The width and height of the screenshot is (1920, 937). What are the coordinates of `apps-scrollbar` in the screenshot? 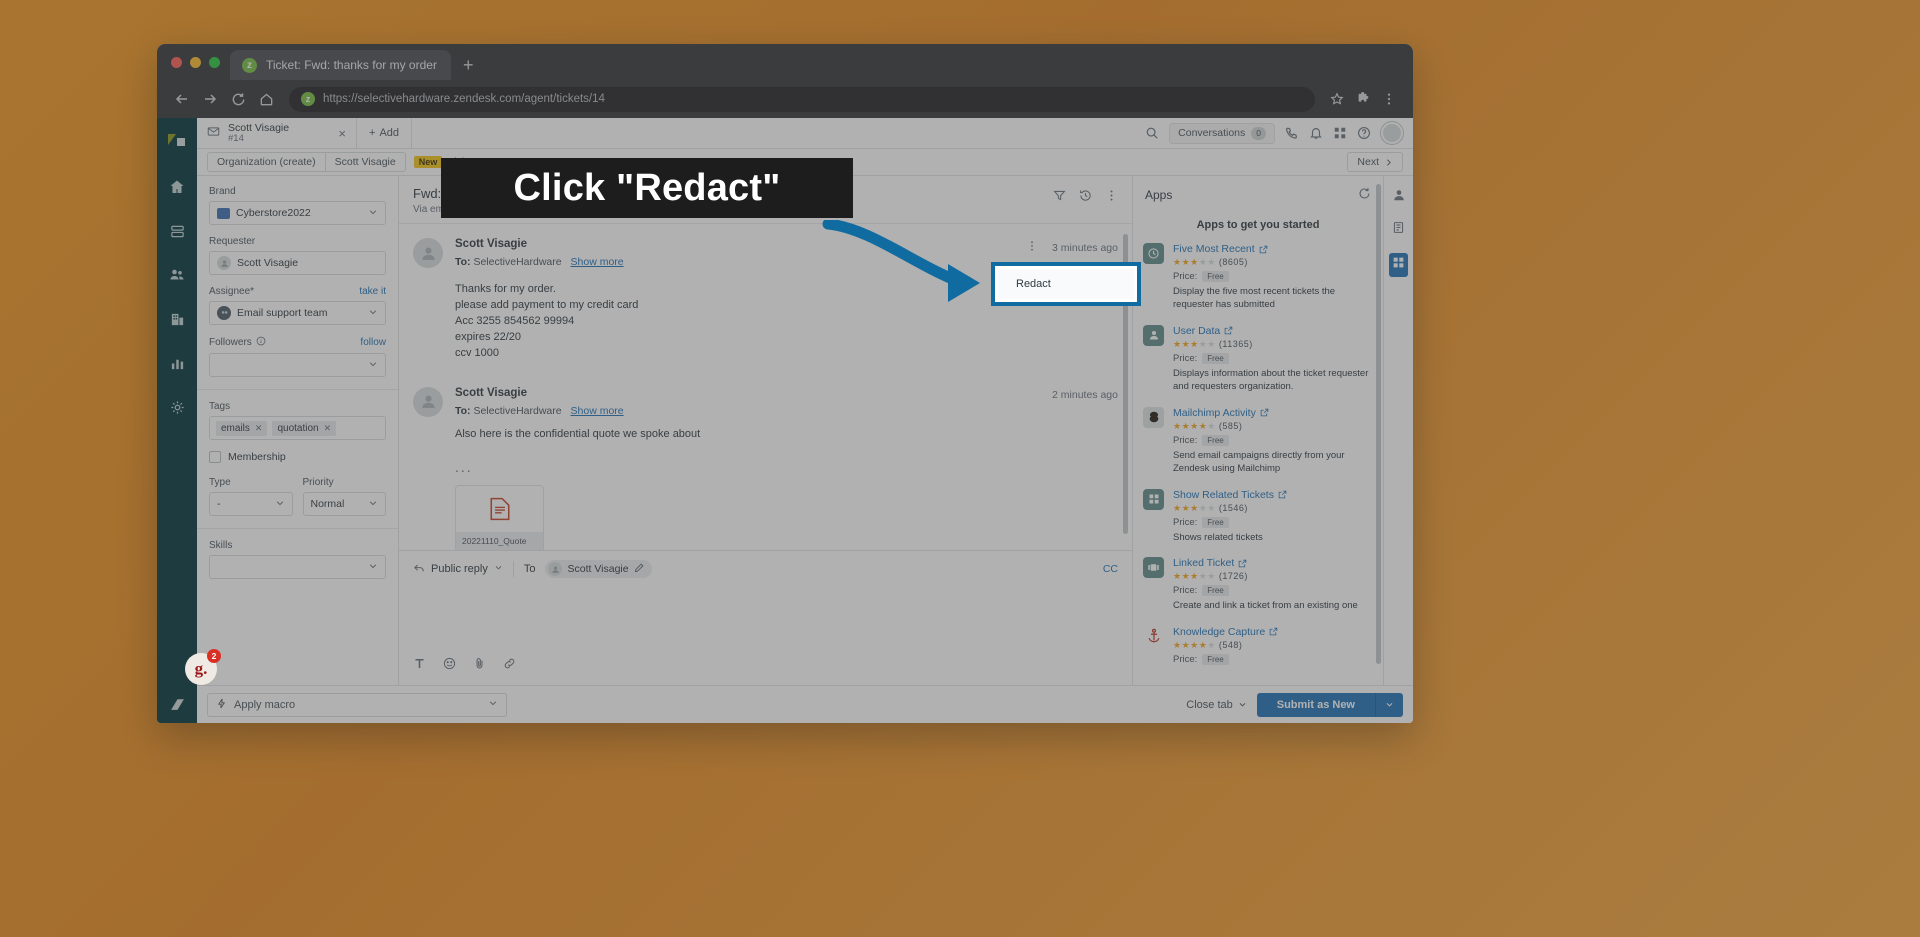 It's located at (1378, 424).